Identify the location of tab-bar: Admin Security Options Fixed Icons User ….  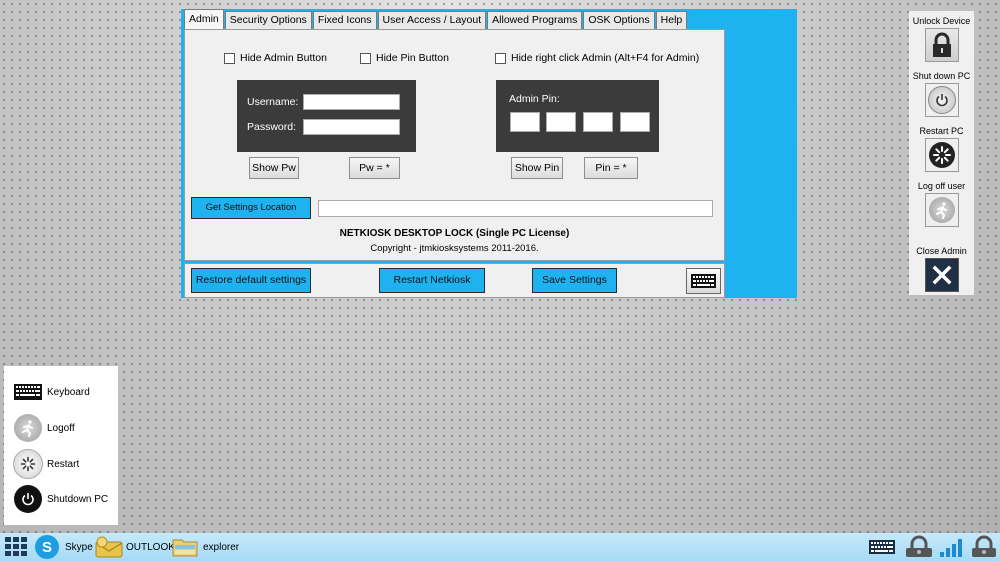
(436, 19).